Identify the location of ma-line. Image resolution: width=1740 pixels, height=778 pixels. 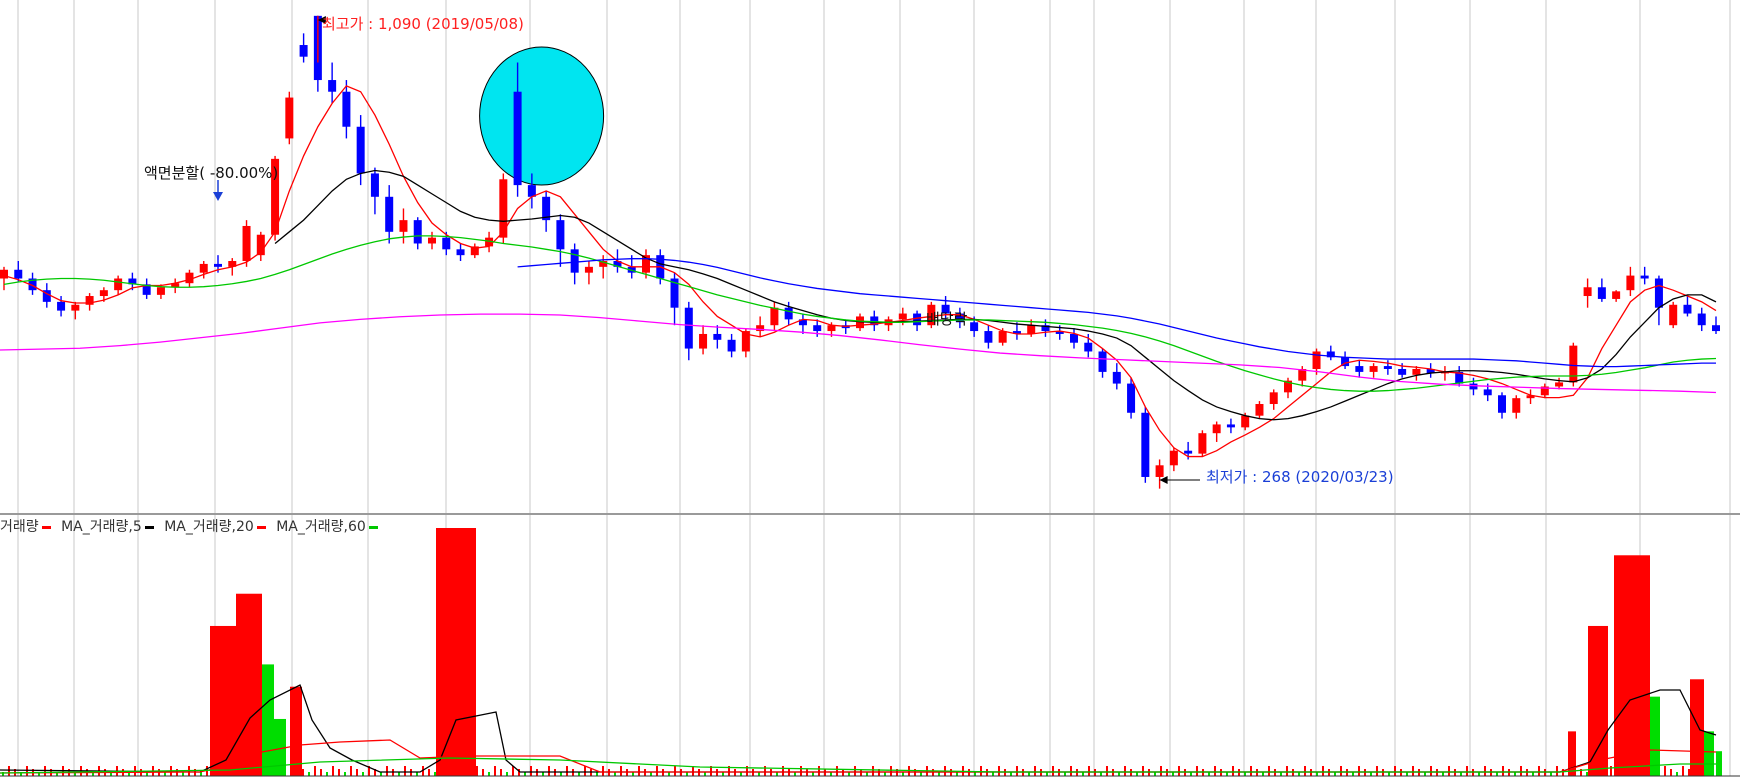
(1116, 313).